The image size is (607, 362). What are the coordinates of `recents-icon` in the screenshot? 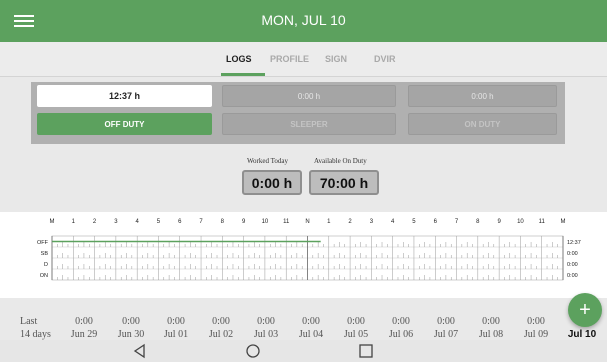 It's located at (366, 351).